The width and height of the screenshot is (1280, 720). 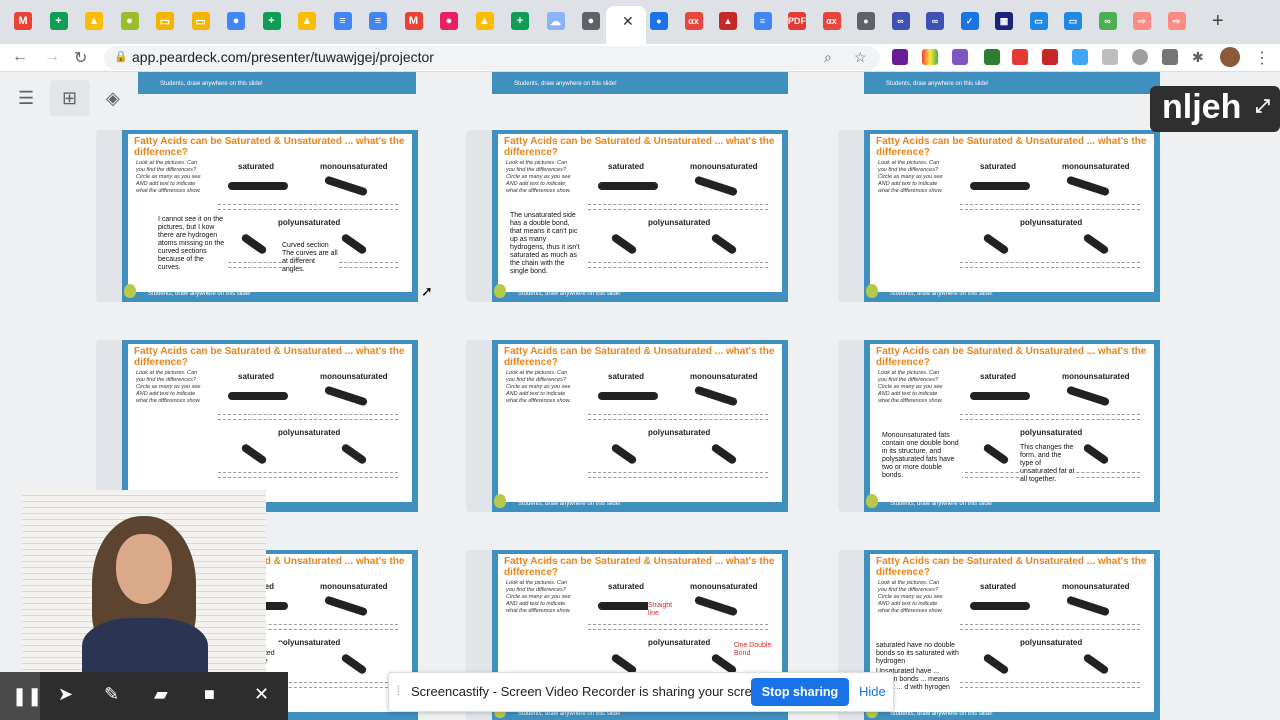 I want to click on cursor-tool-icon: ➤, so click(x=65, y=694).